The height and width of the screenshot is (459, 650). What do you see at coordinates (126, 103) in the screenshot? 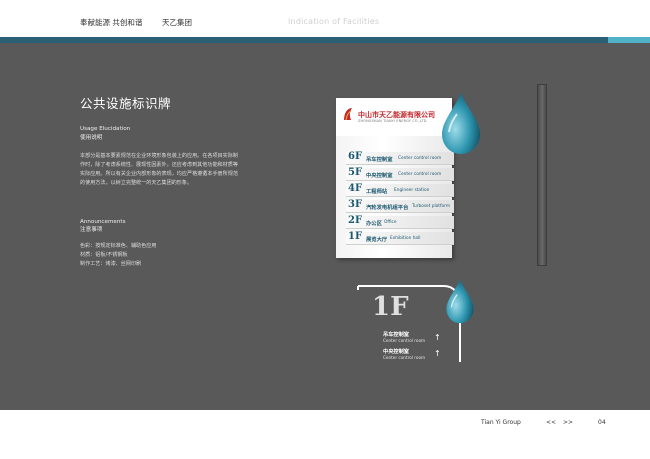
I see `page-title: 公共设施标识牌` at bounding box center [126, 103].